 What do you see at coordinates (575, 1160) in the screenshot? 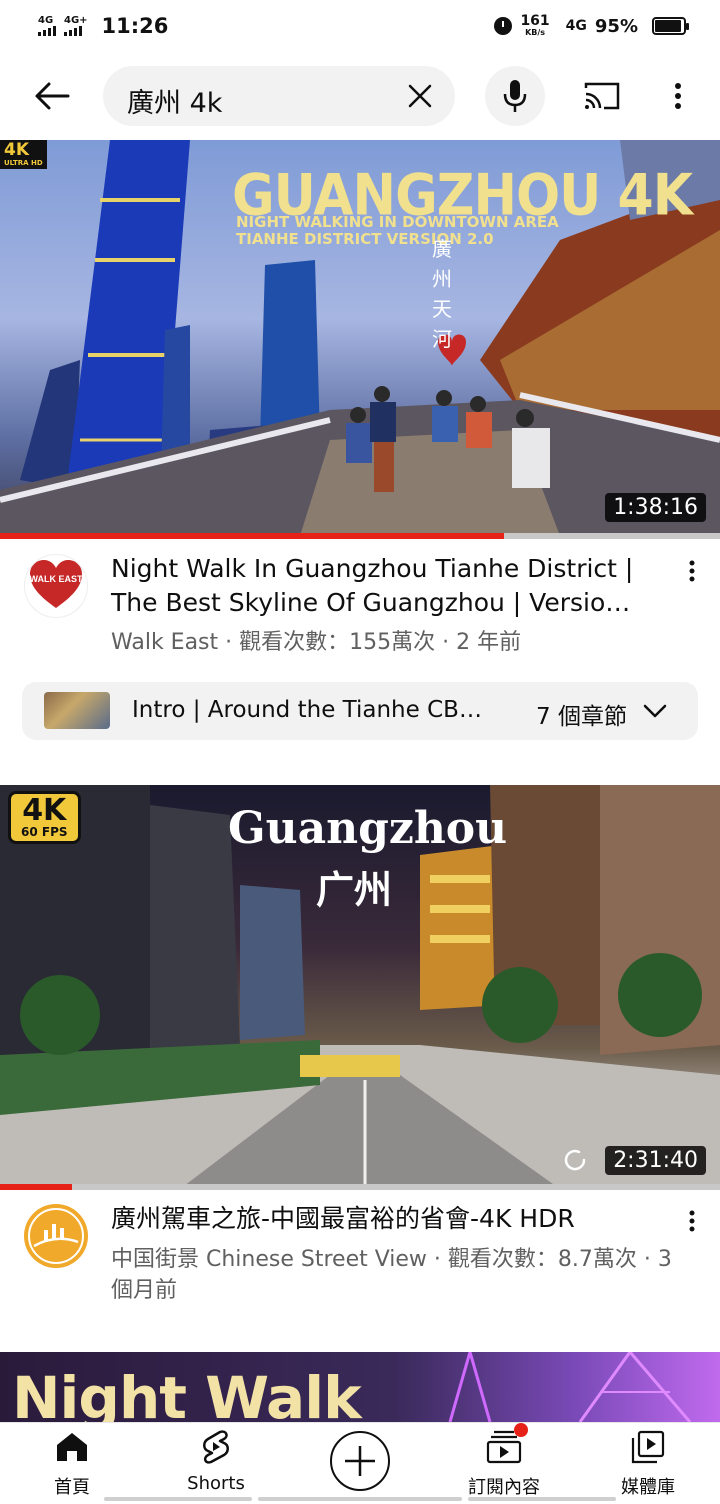
I see `loading-spinner-icon` at bounding box center [575, 1160].